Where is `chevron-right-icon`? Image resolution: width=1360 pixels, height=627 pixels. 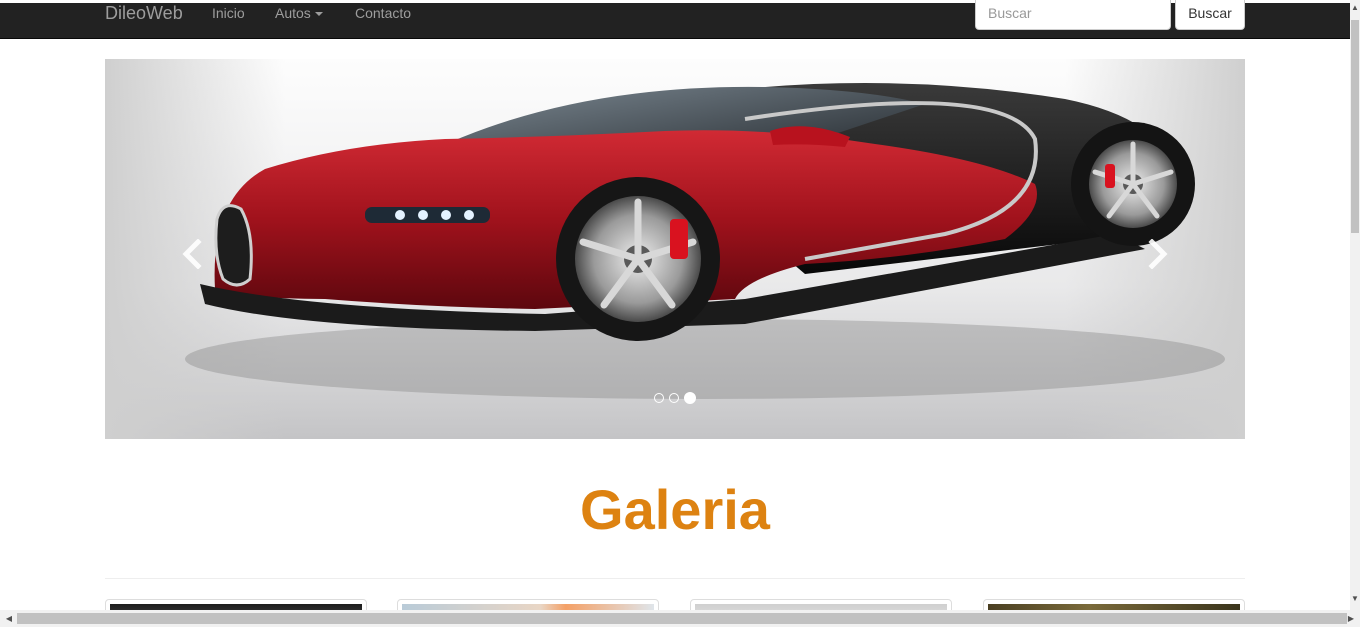 chevron-right-icon is located at coordinates (1157, 254).